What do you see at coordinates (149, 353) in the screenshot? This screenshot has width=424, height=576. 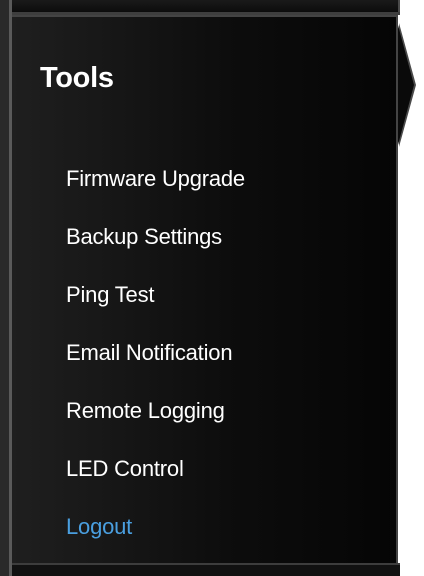 I see `email-notification-link: Email Notification` at bounding box center [149, 353].